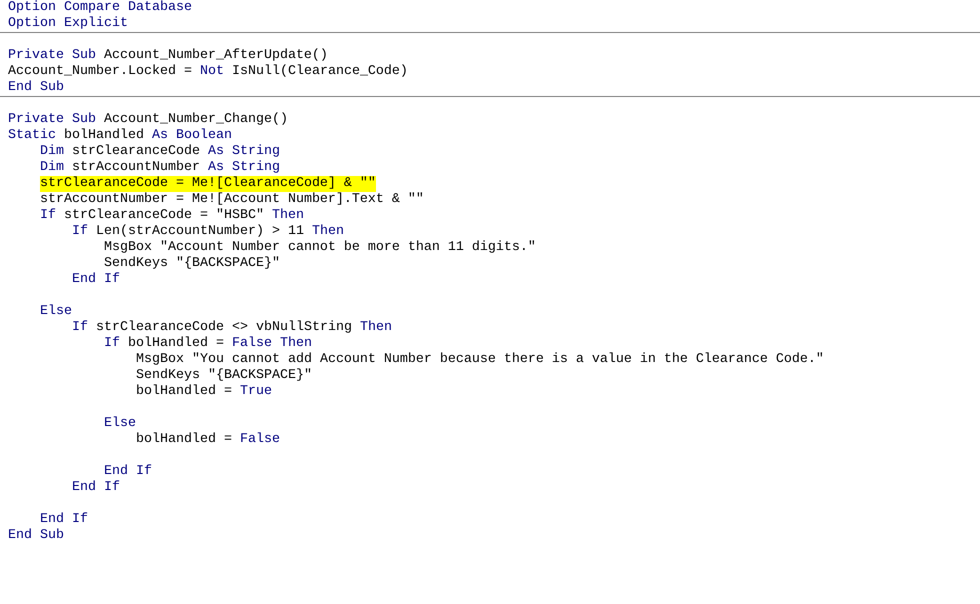 Image resolution: width=980 pixels, height=604 pixels. I want to click on code-line: MsgBox "Account Number cannot be more than 11 digits.", so click(320, 248).